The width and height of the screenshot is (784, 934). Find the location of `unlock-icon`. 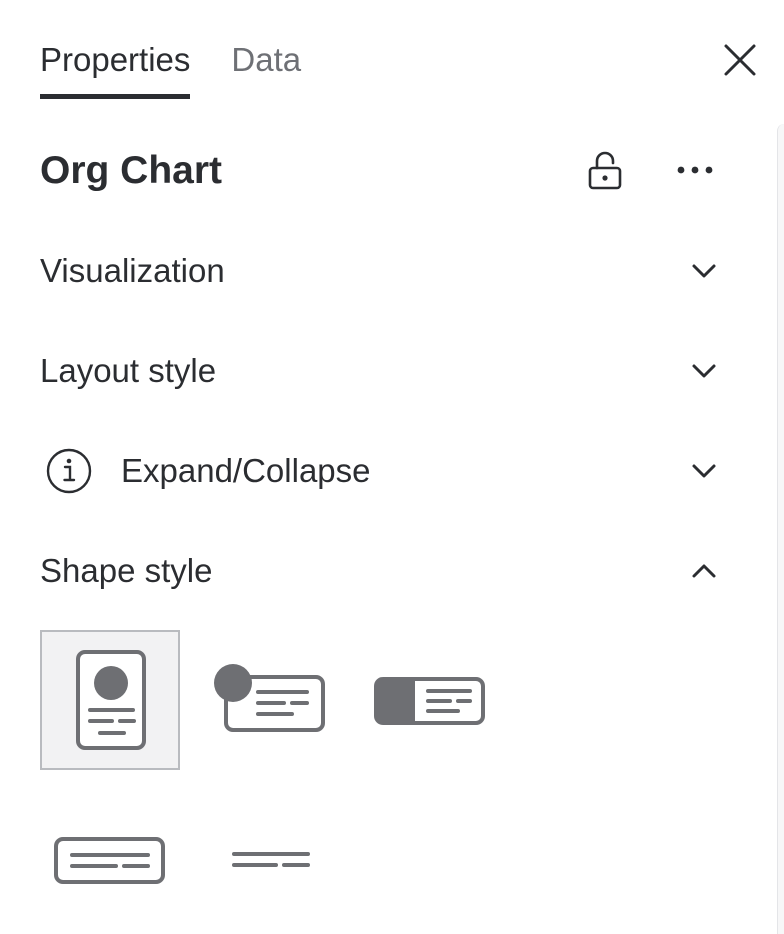

unlock-icon is located at coordinates (605, 170).